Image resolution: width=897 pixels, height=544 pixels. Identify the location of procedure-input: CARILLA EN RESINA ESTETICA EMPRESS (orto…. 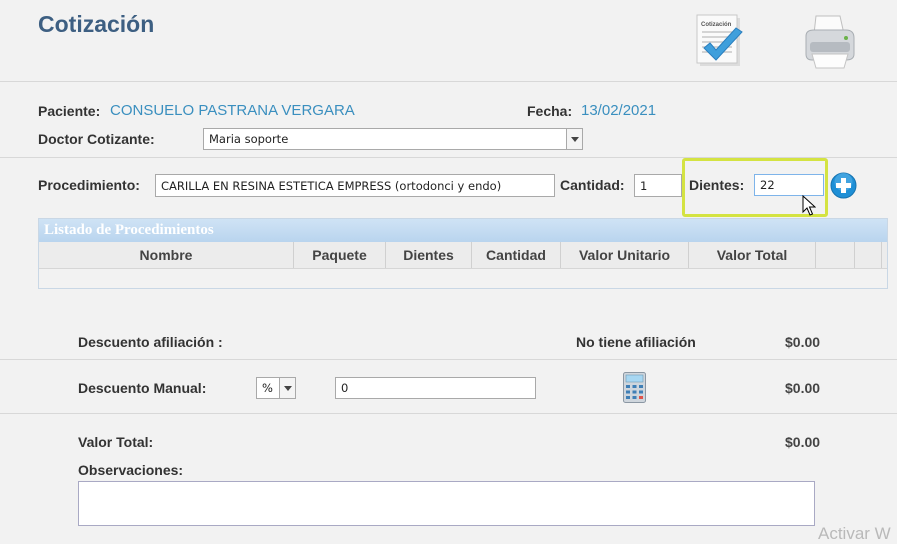
(355, 185).